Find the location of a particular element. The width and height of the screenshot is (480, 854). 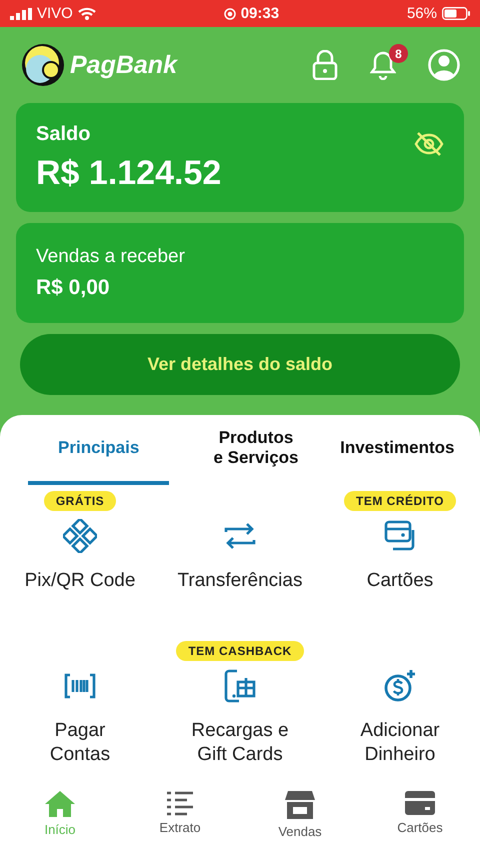

wifi-icon is located at coordinates (87, 13).